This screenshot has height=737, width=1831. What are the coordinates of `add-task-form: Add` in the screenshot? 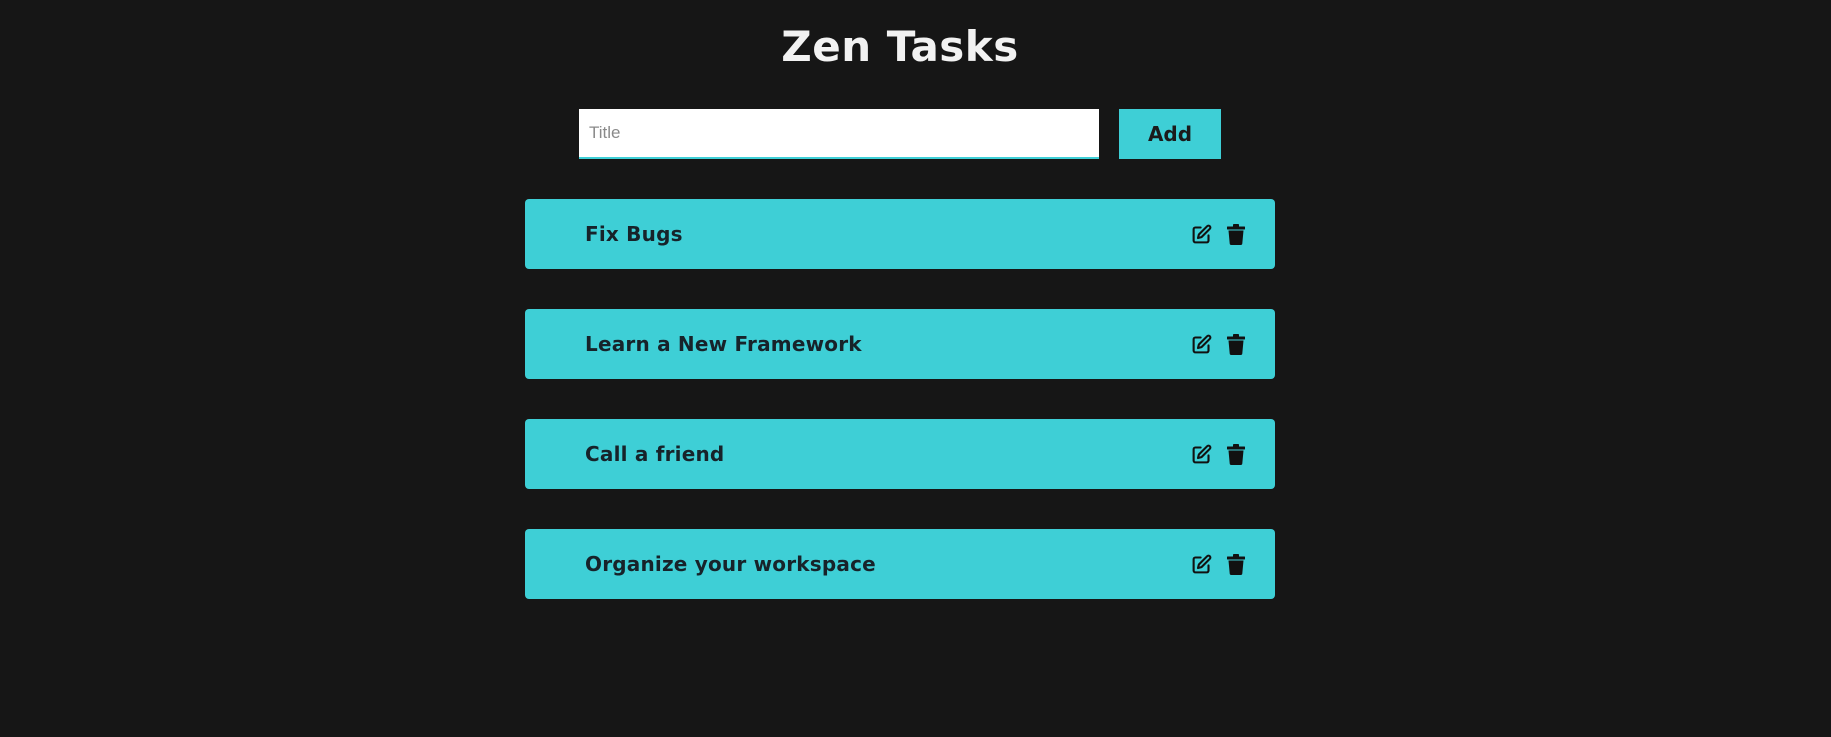 It's located at (900, 134).